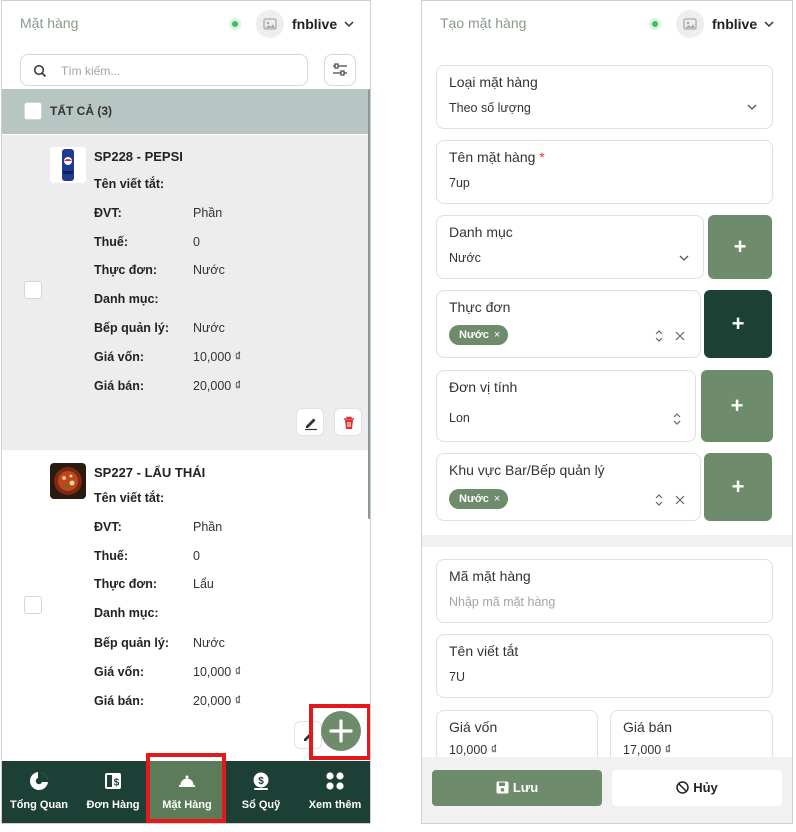 This screenshot has height=832, width=796. What do you see at coordinates (129, 498) in the screenshot?
I see `field-label: Tên viết tắt:` at bounding box center [129, 498].